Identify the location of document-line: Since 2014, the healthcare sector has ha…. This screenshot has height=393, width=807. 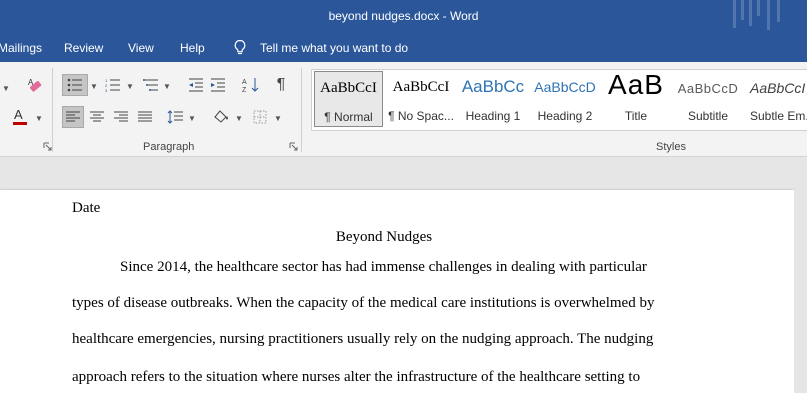
(383, 267).